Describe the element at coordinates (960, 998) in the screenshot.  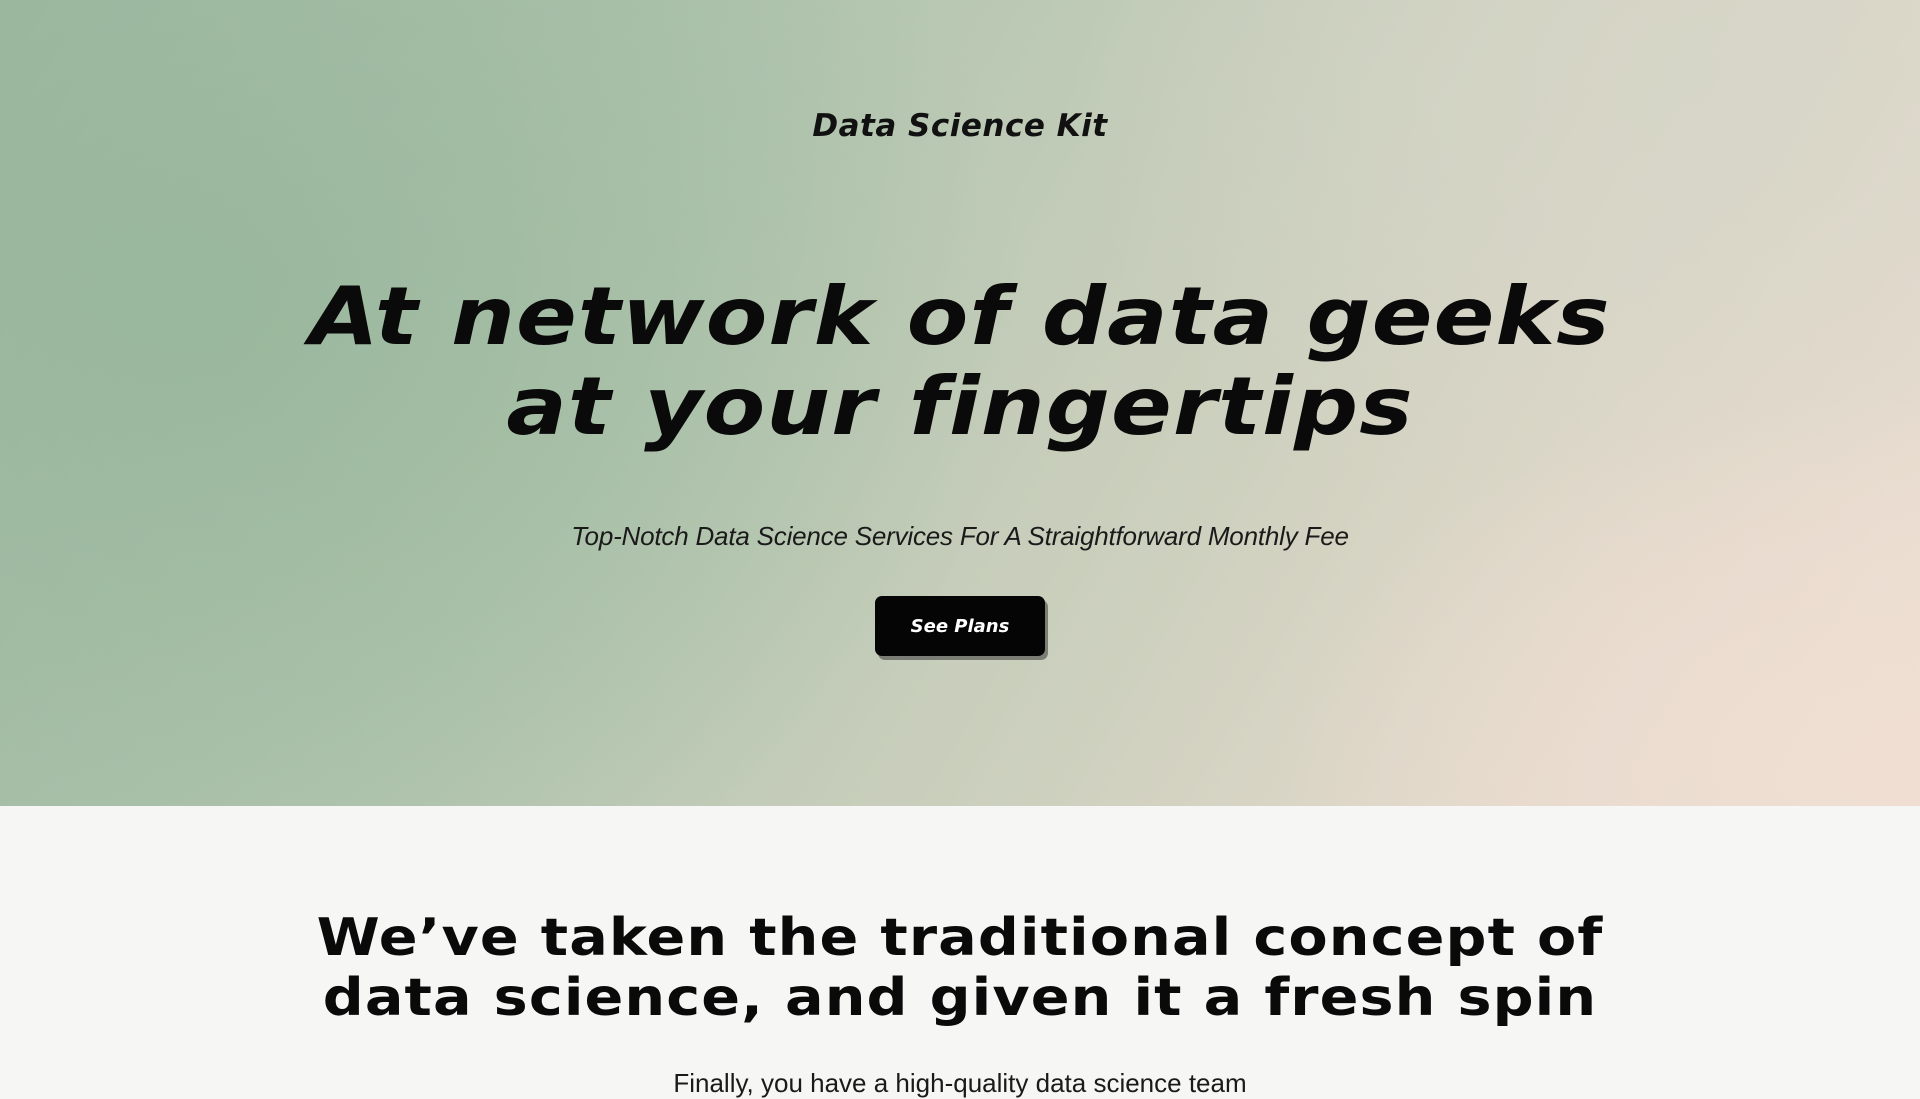
I see `intro-title-line-2: data science, and given it a fresh spin` at that location.